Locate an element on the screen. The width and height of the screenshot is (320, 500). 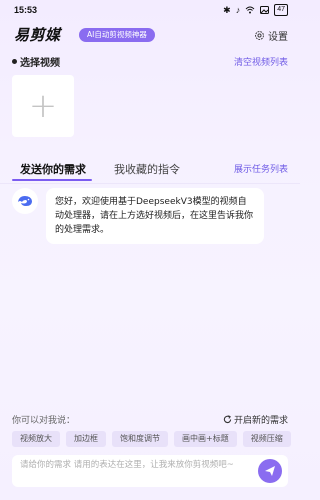
tagline-badge: AI自动剪视频神器 is located at coordinates (117, 35).